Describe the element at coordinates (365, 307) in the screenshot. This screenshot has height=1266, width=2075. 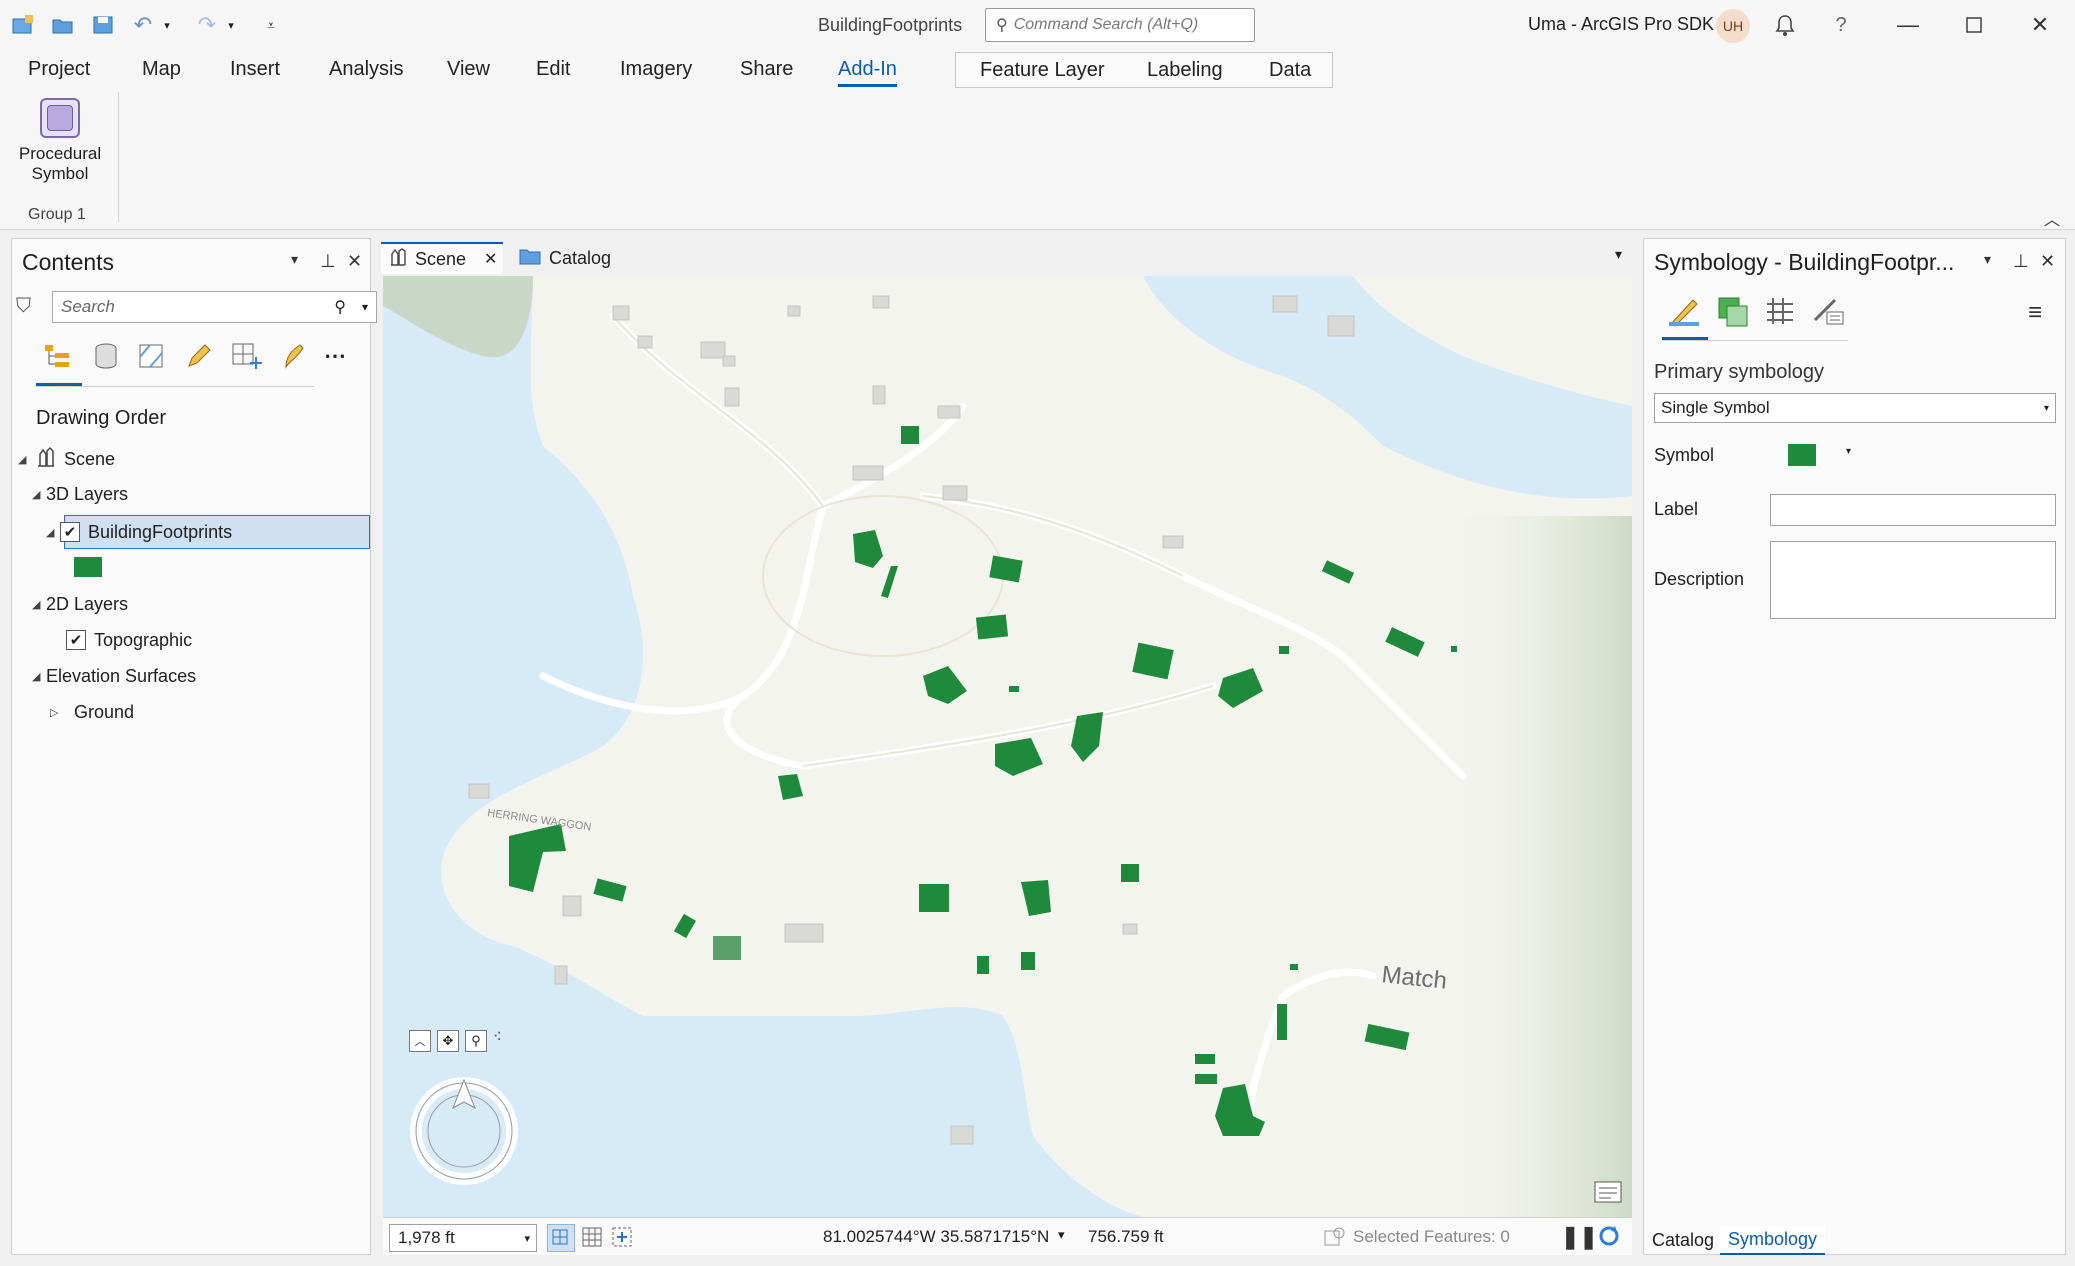
I see `search-options-chevron-icon: ▾` at that location.